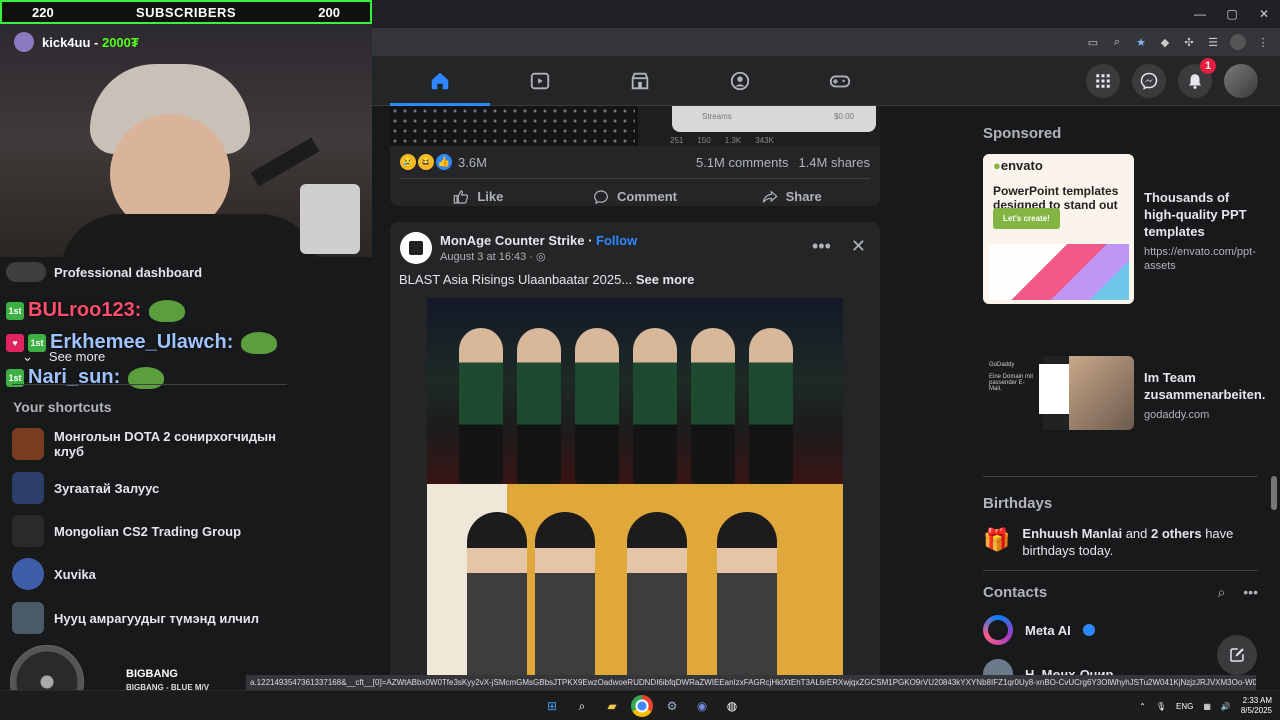  I want to click on extension-icon: ◆, so click(1165, 42).